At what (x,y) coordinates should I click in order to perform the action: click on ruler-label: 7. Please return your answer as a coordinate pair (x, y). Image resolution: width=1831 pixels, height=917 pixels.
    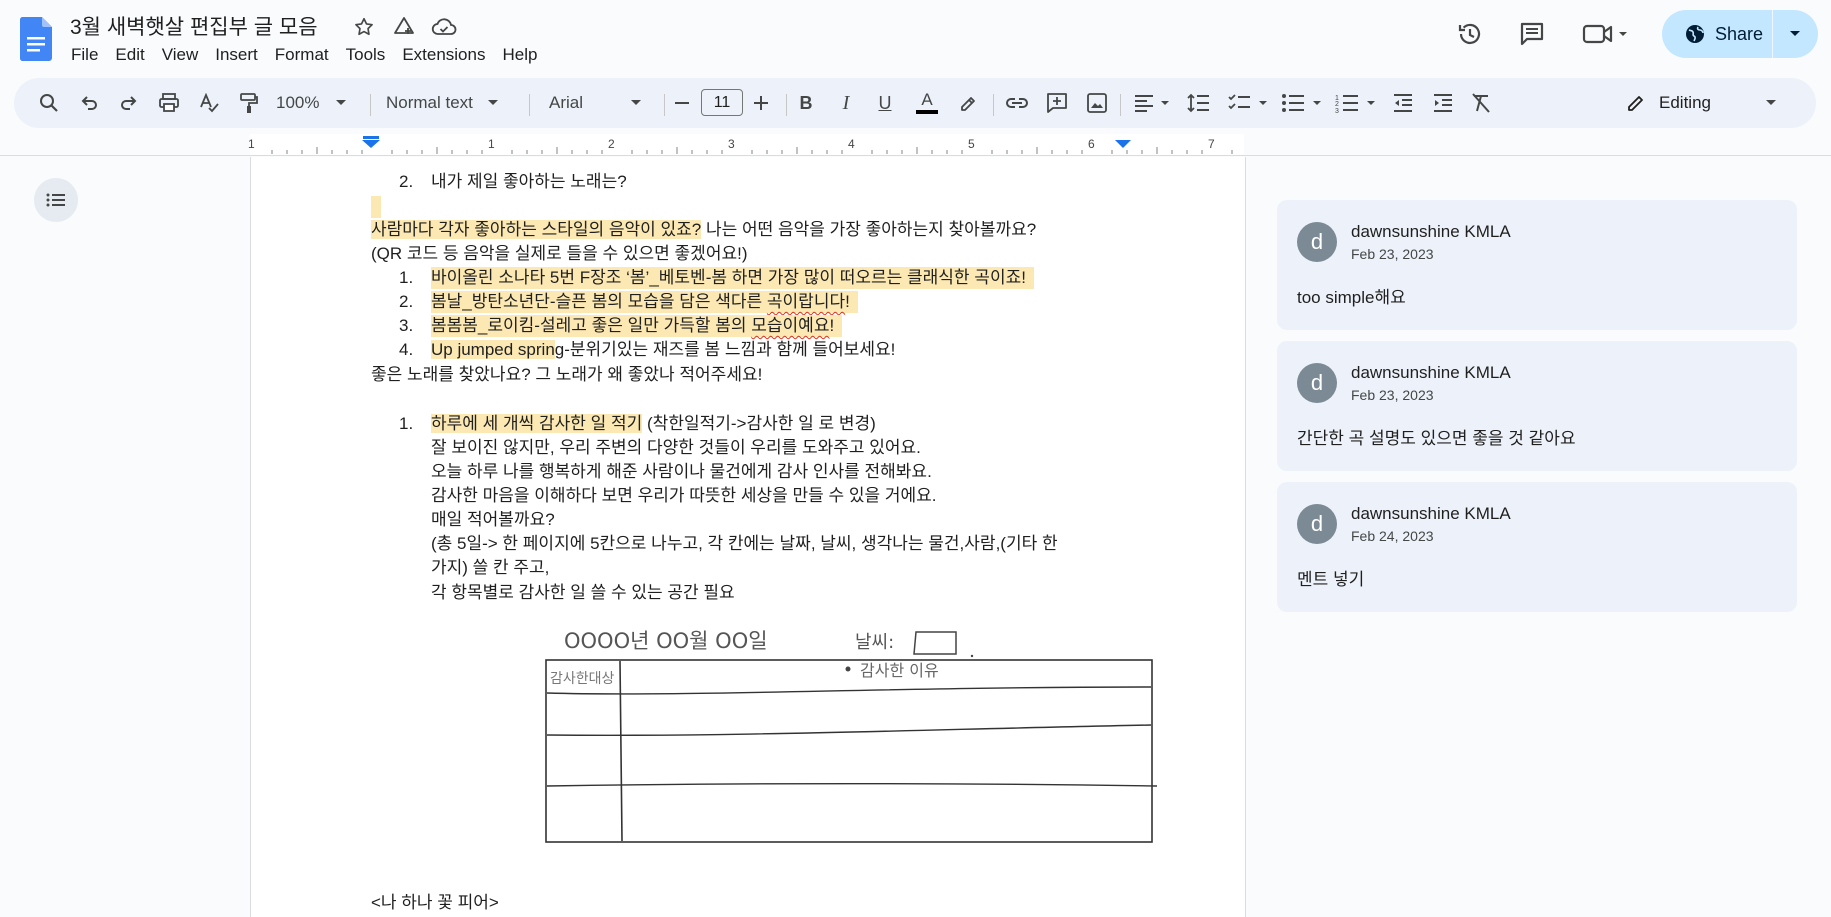
    Looking at the image, I should click on (1211, 144).